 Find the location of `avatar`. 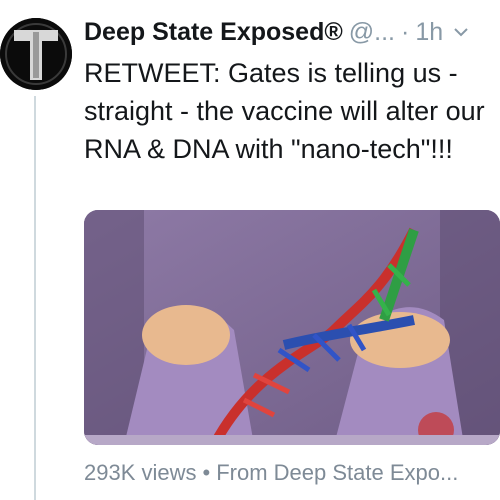

avatar is located at coordinates (36, 54).